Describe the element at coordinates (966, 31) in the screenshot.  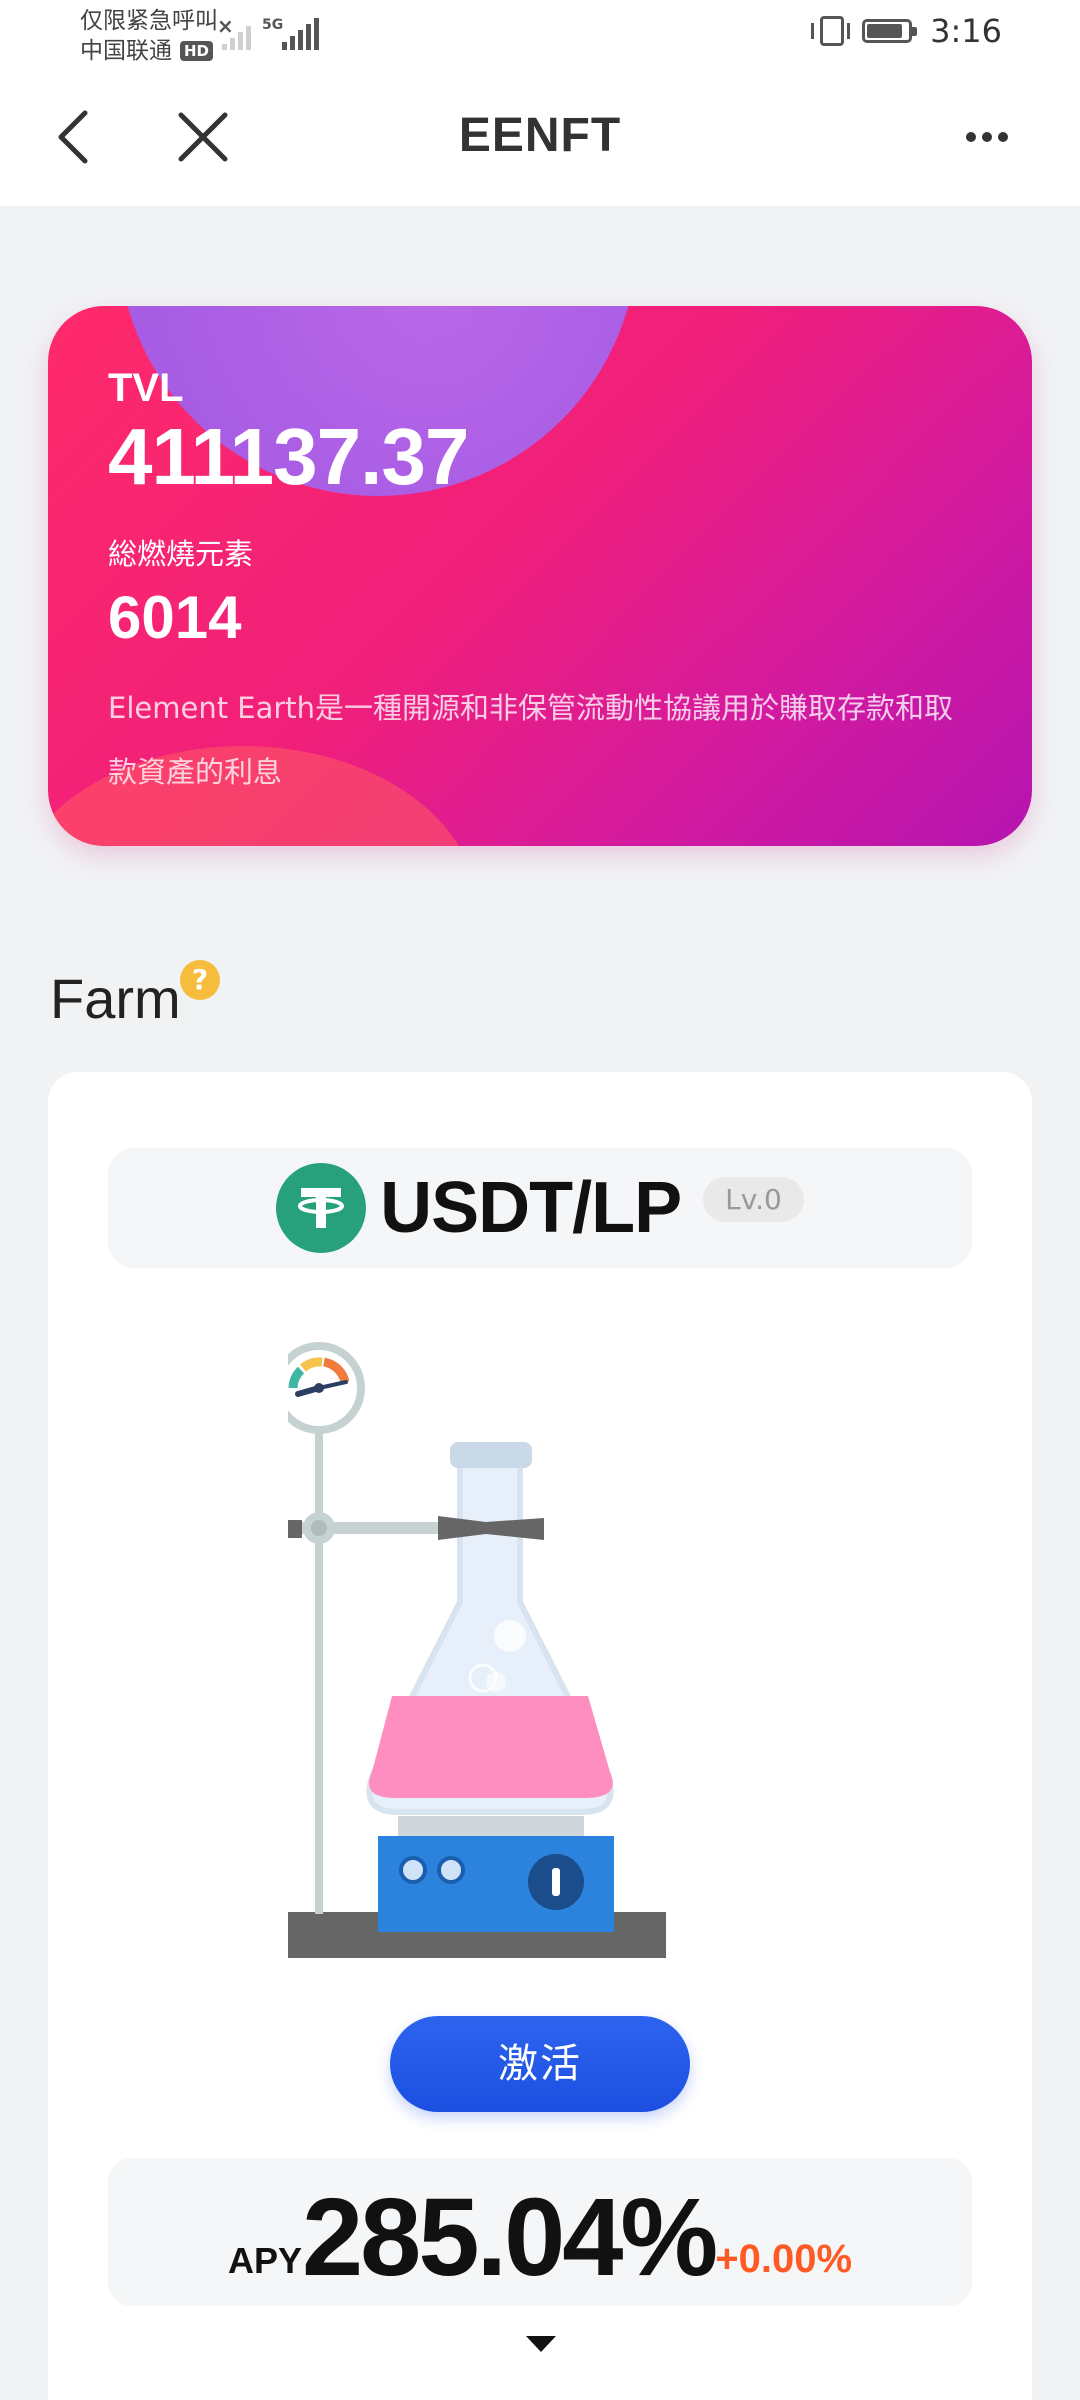
I see `clock: 3:16` at that location.